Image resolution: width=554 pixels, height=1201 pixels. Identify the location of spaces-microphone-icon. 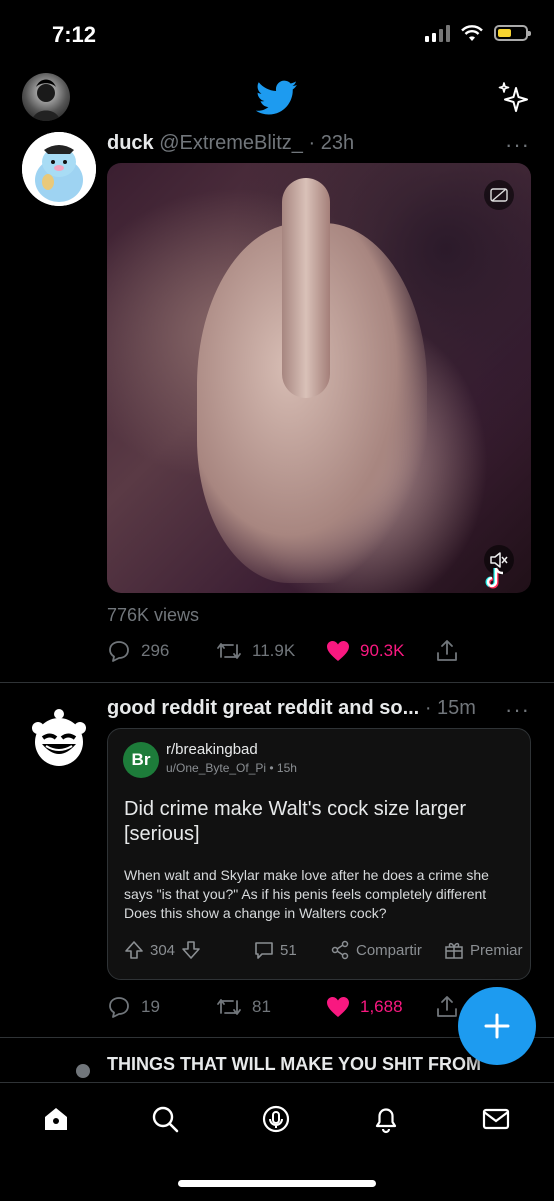
(276, 1119).